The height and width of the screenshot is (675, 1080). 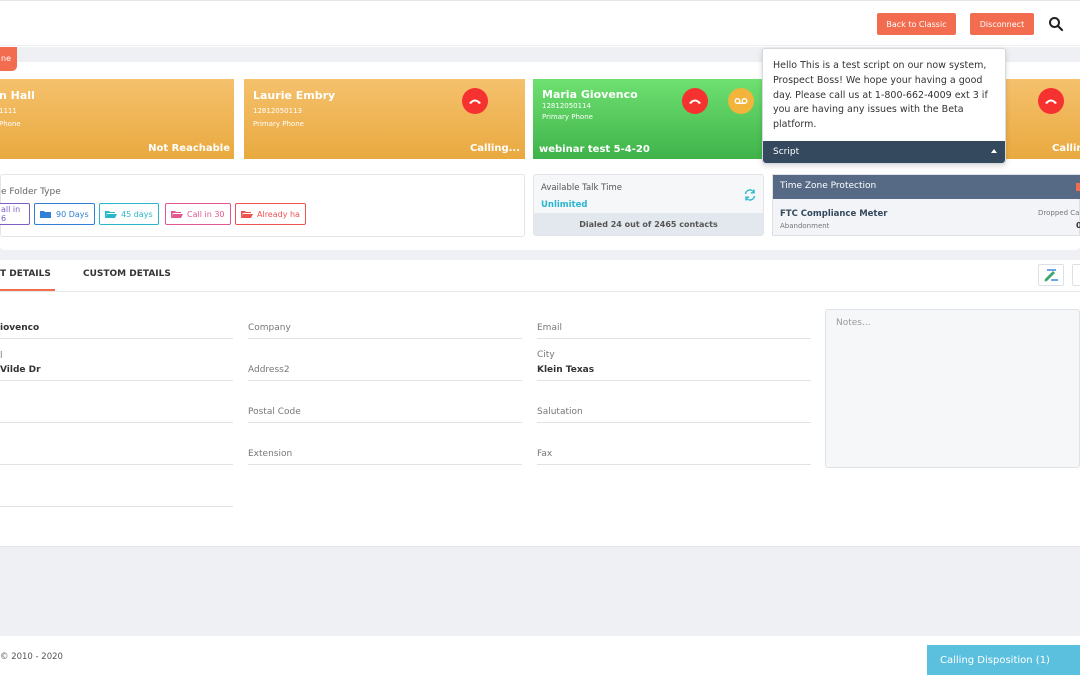 What do you see at coordinates (566, 370) in the screenshot?
I see `city-value: Klein Texas` at bounding box center [566, 370].